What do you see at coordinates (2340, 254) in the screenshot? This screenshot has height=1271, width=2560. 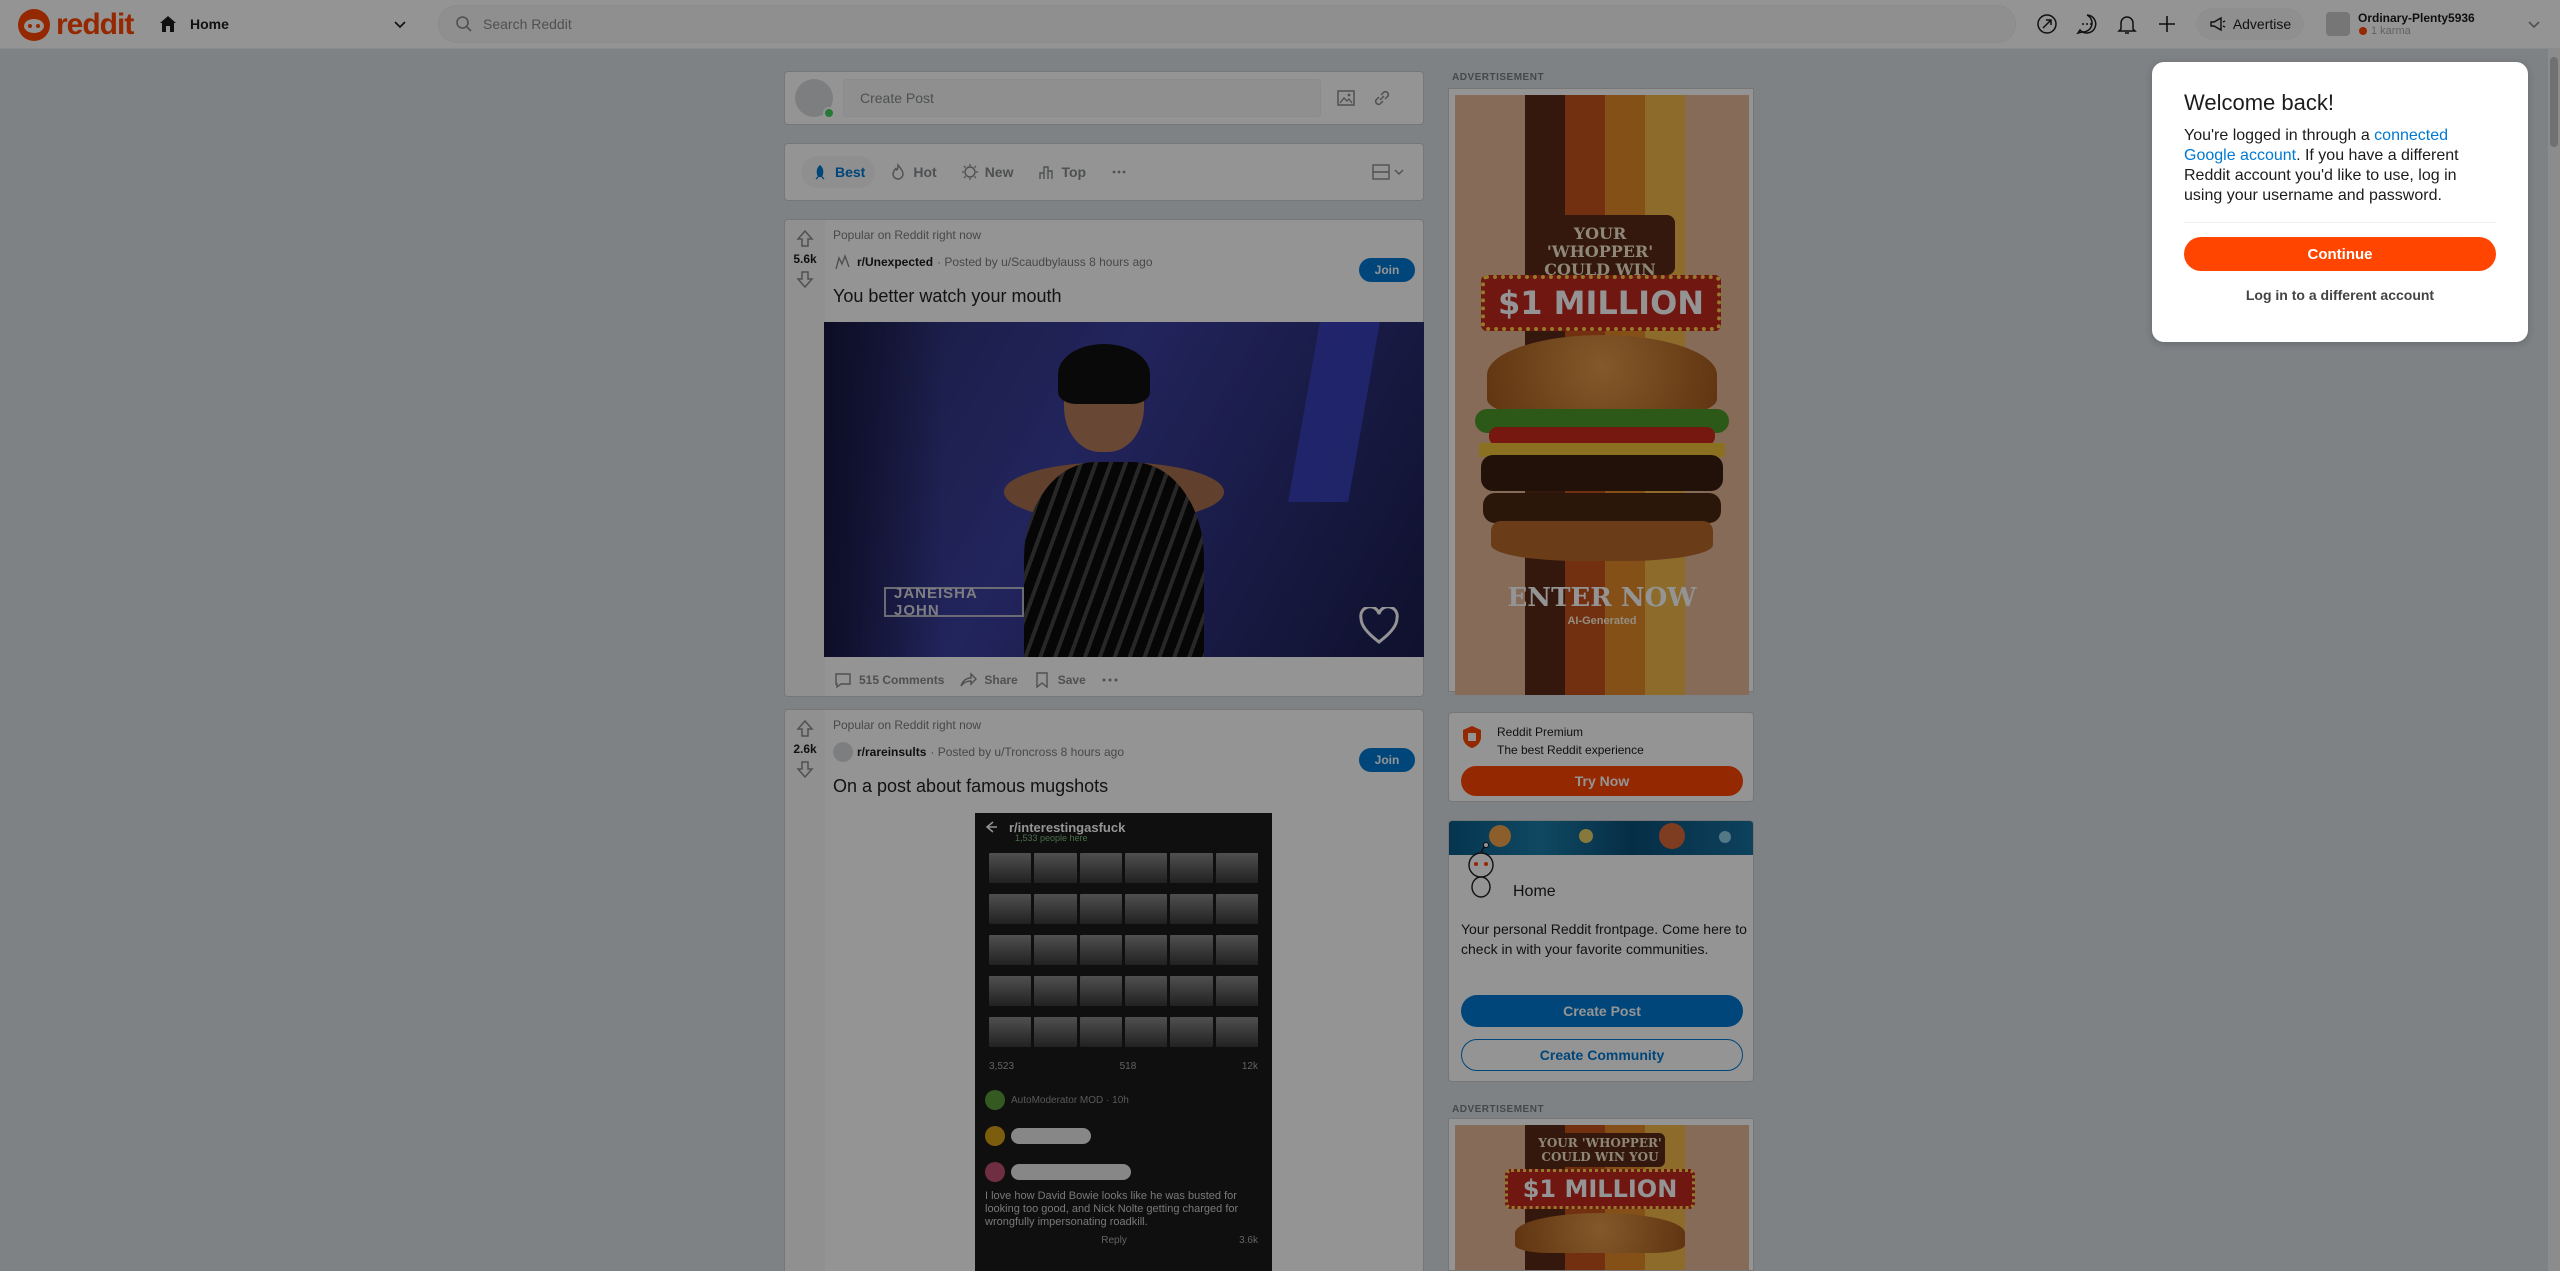 I see `continue-button: Continue` at bounding box center [2340, 254].